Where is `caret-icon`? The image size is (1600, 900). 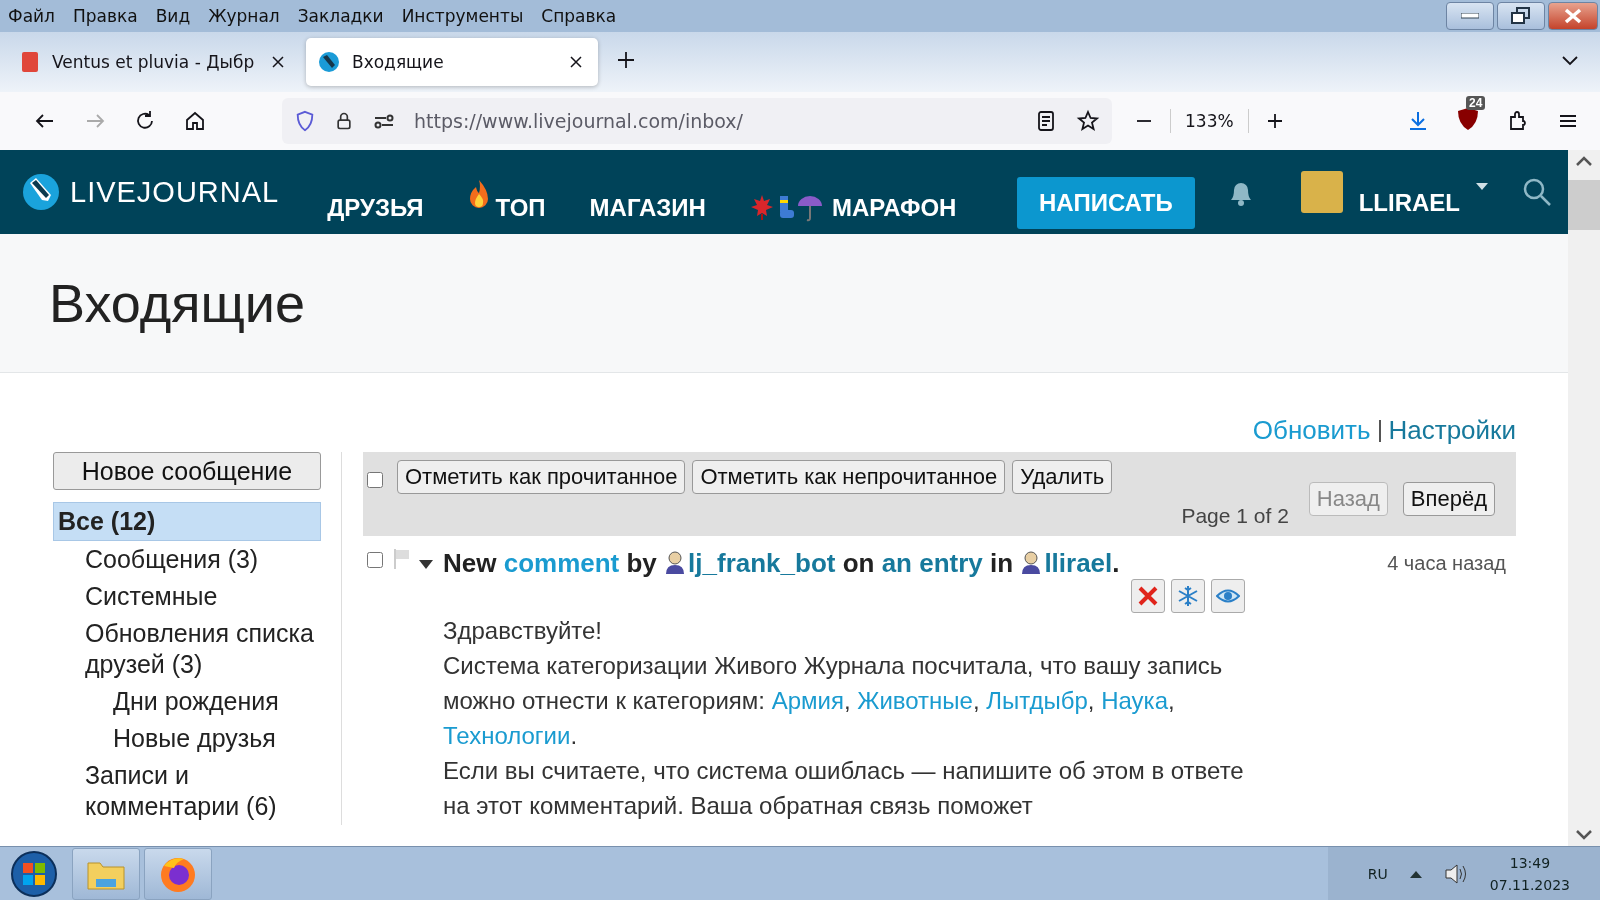 caret-icon is located at coordinates (1482, 187).